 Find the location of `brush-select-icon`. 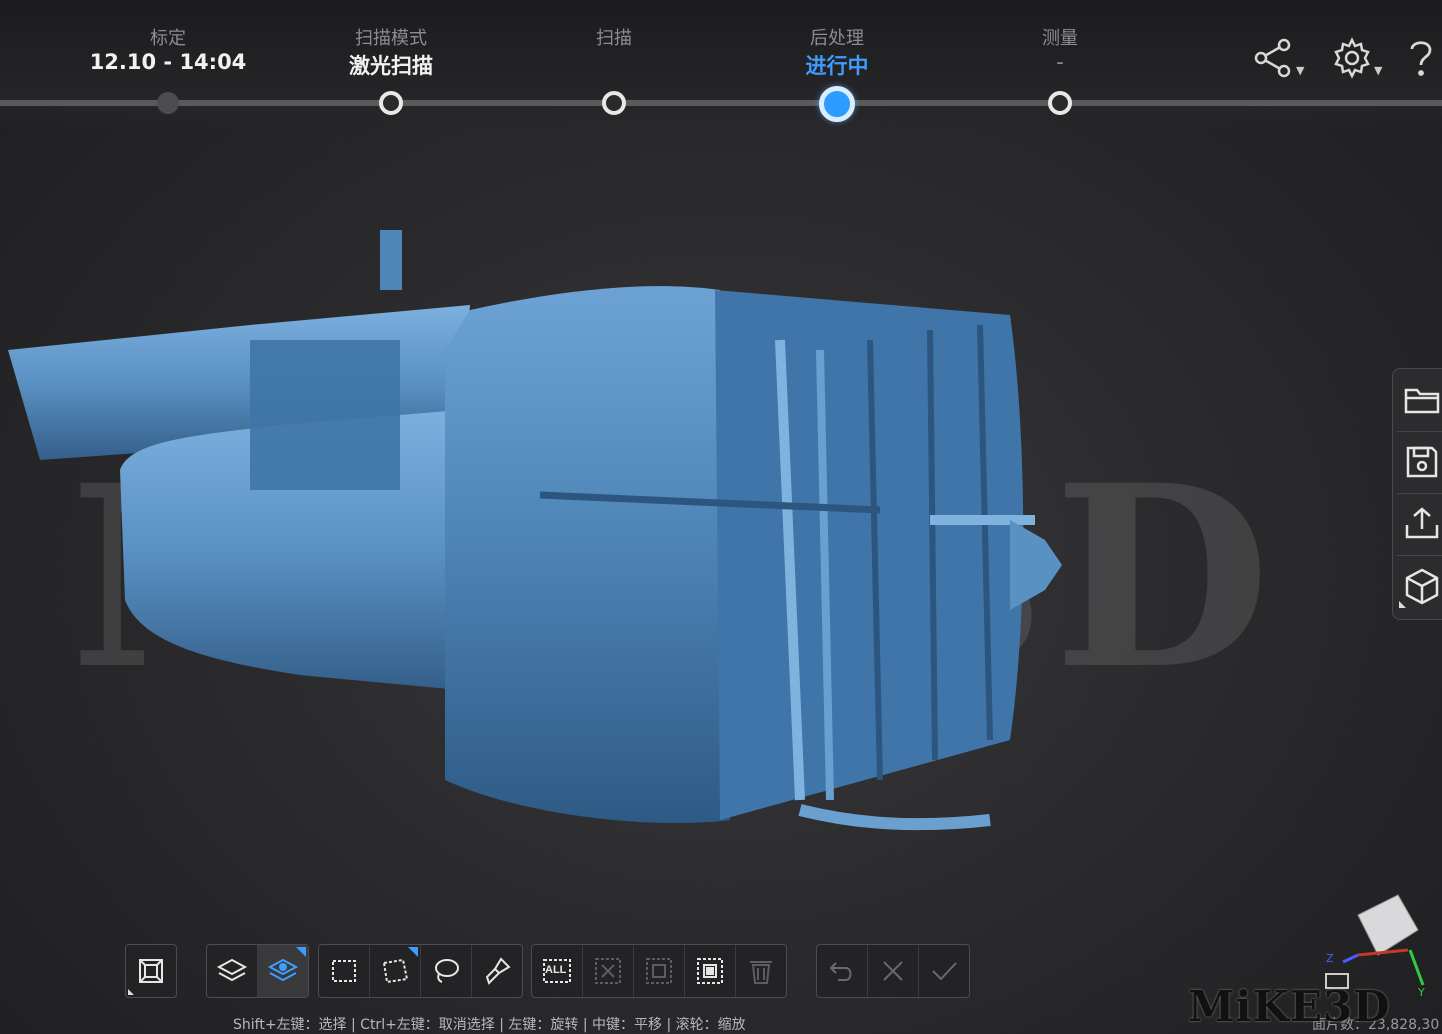

brush-select-icon is located at coordinates (497, 971).